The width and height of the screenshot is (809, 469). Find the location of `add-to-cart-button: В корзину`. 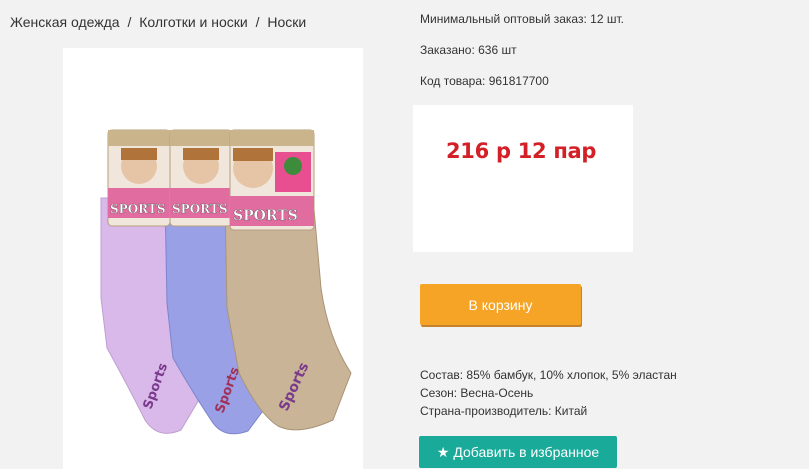

add-to-cart-button: В корзину is located at coordinates (500, 304).